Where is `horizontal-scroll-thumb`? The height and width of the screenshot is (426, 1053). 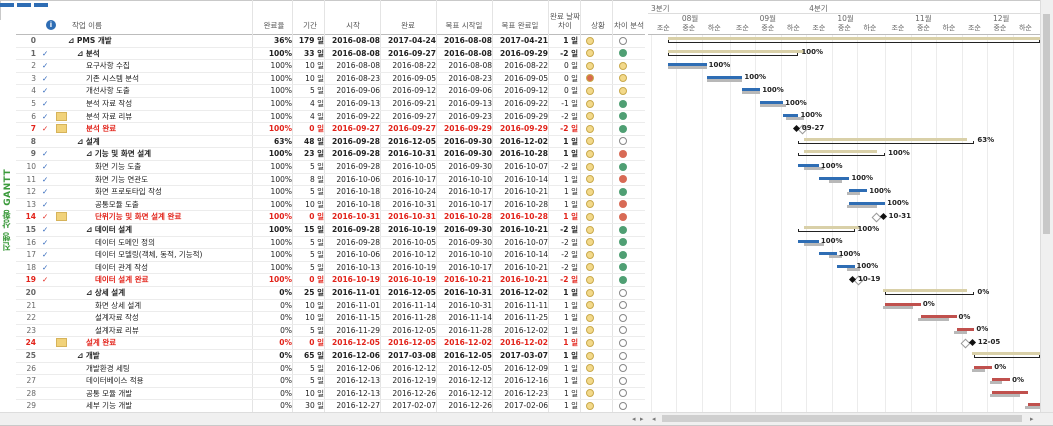 horizontal-scroll-thumb is located at coordinates (842, 418).